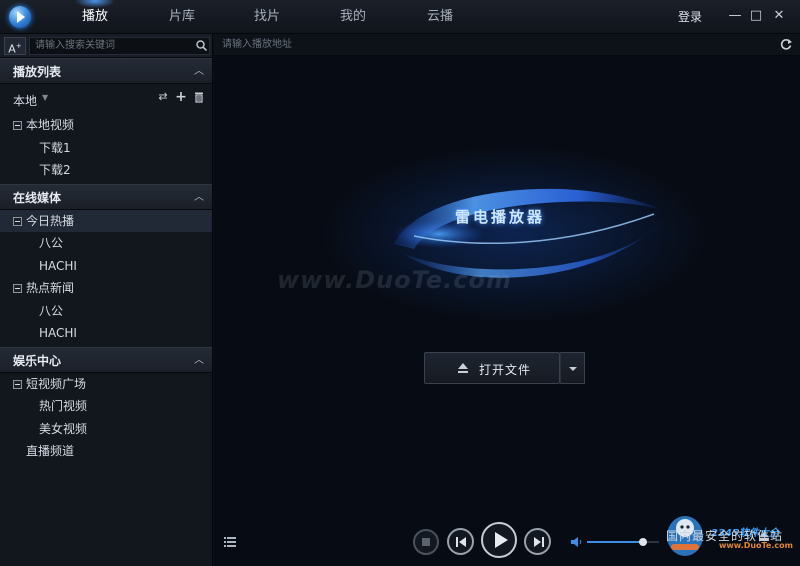 The width and height of the screenshot is (800, 566). I want to click on tree-group: 本地视频, so click(106, 125).